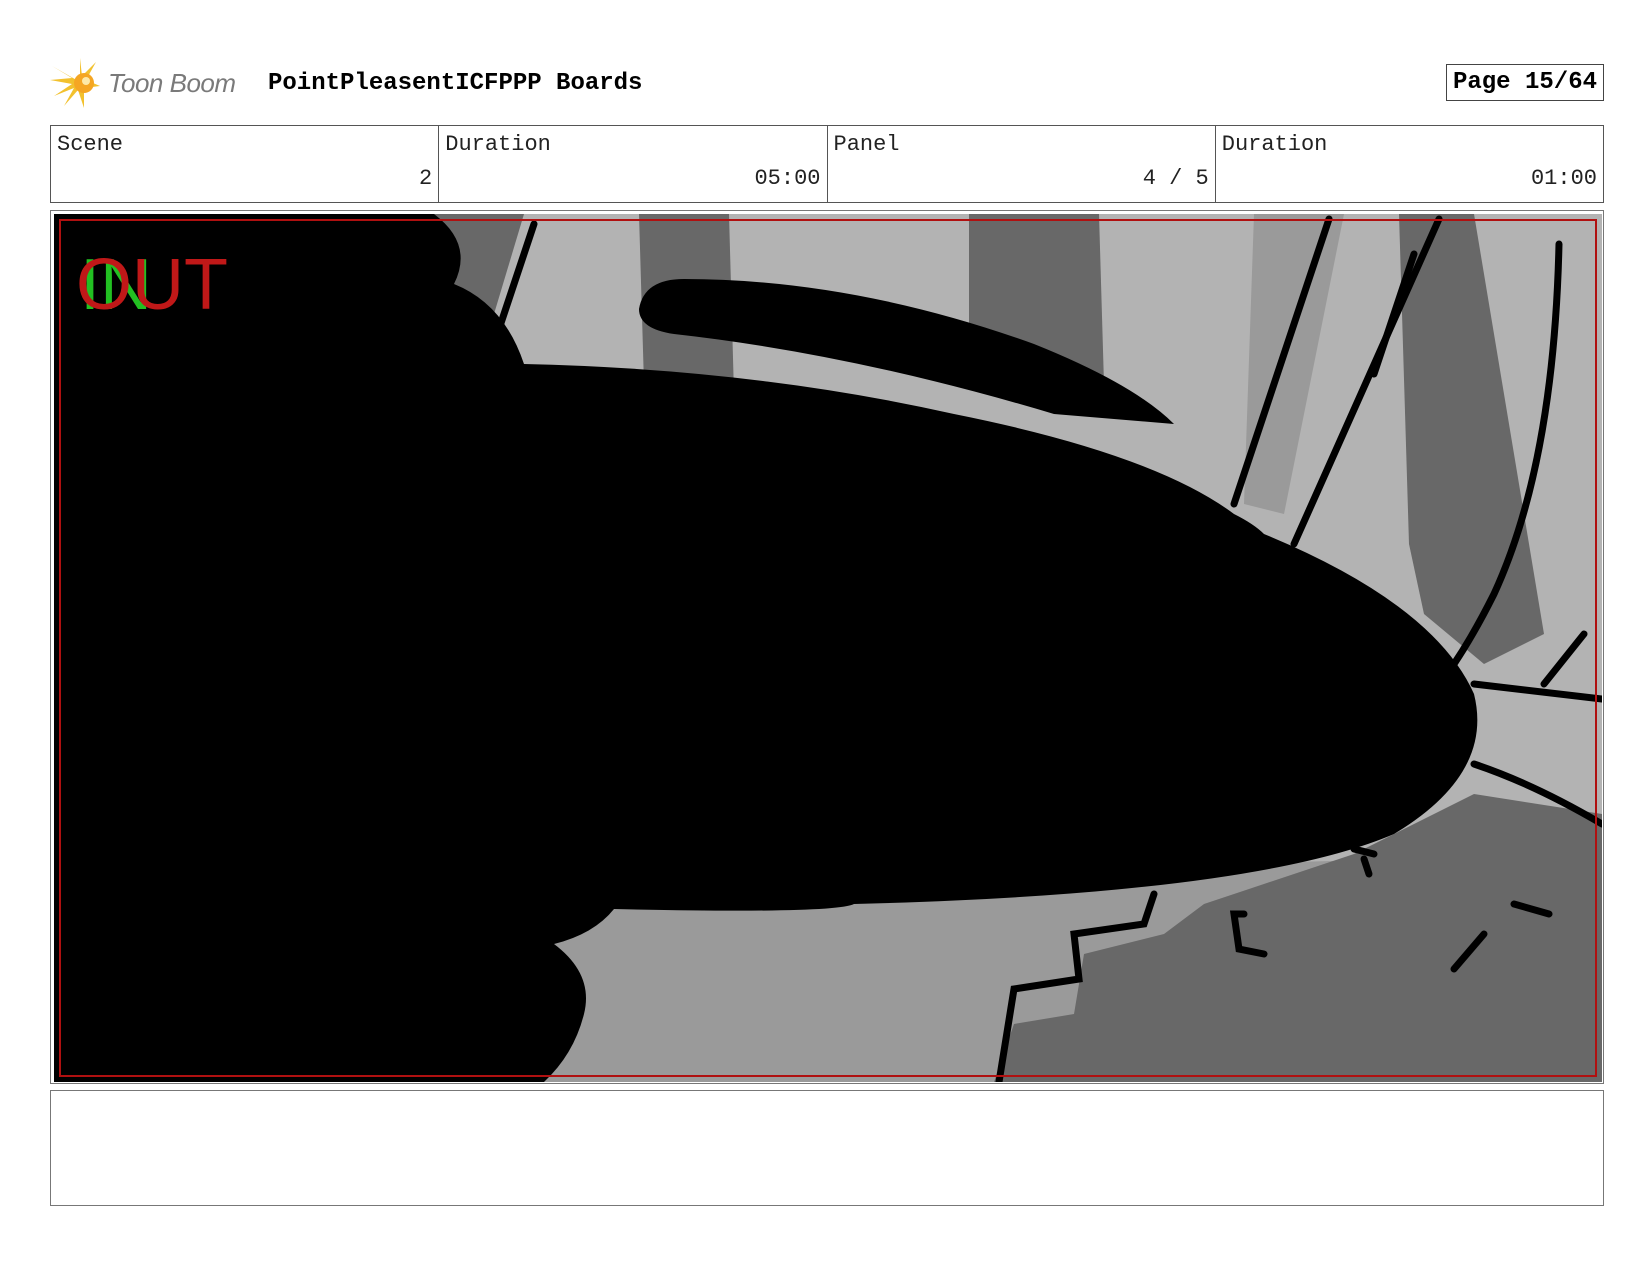 The image size is (1650, 1275). What do you see at coordinates (866, 144) in the screenshot?
I see `panel-label: Panel` at bounding box center [866, 144].